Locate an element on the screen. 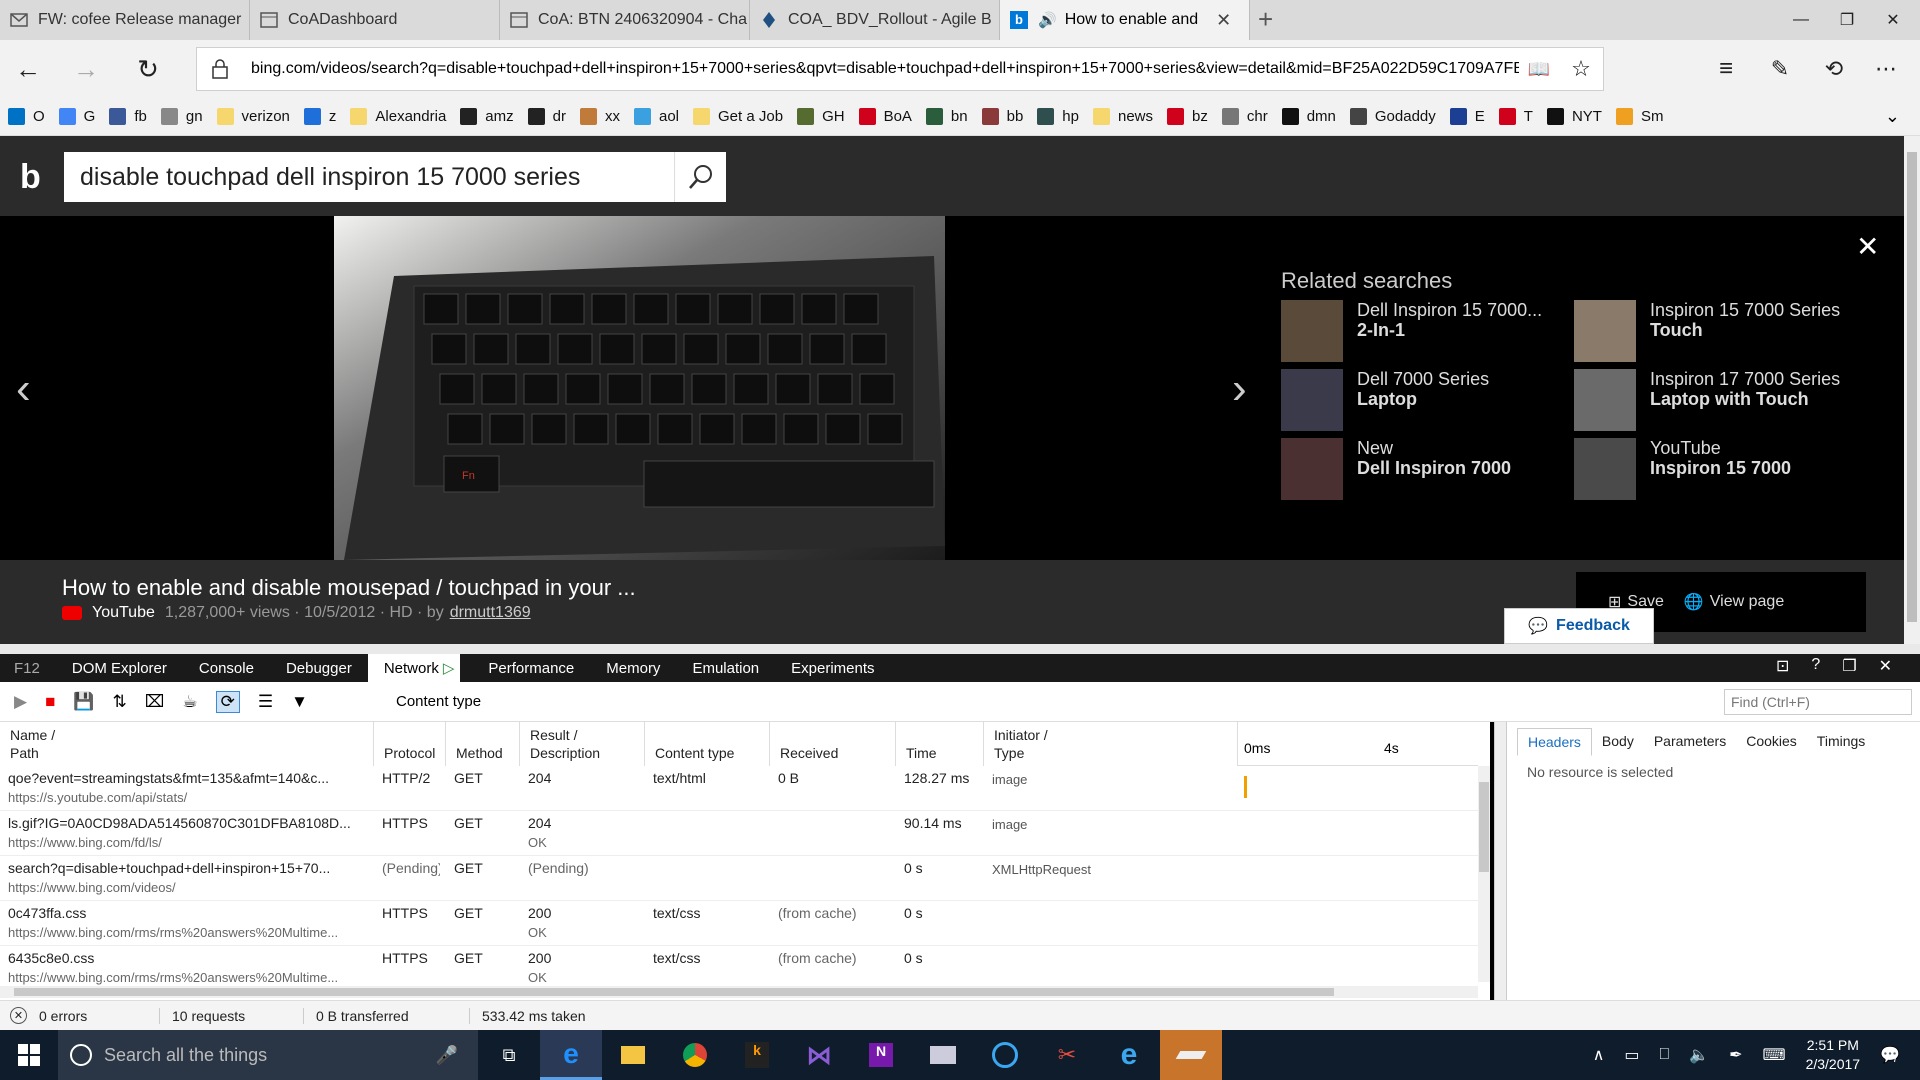 The width and height of the screenshot is (1920, 1080). network-icon: ⎕ is located at coordinates (1665, 1055).